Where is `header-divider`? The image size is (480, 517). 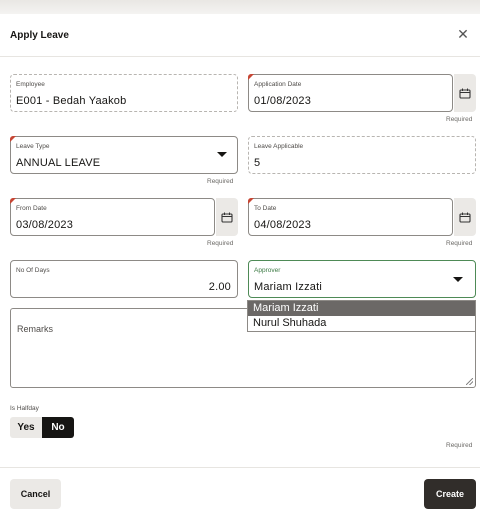 header-divider is located at coordinates (240, 56).